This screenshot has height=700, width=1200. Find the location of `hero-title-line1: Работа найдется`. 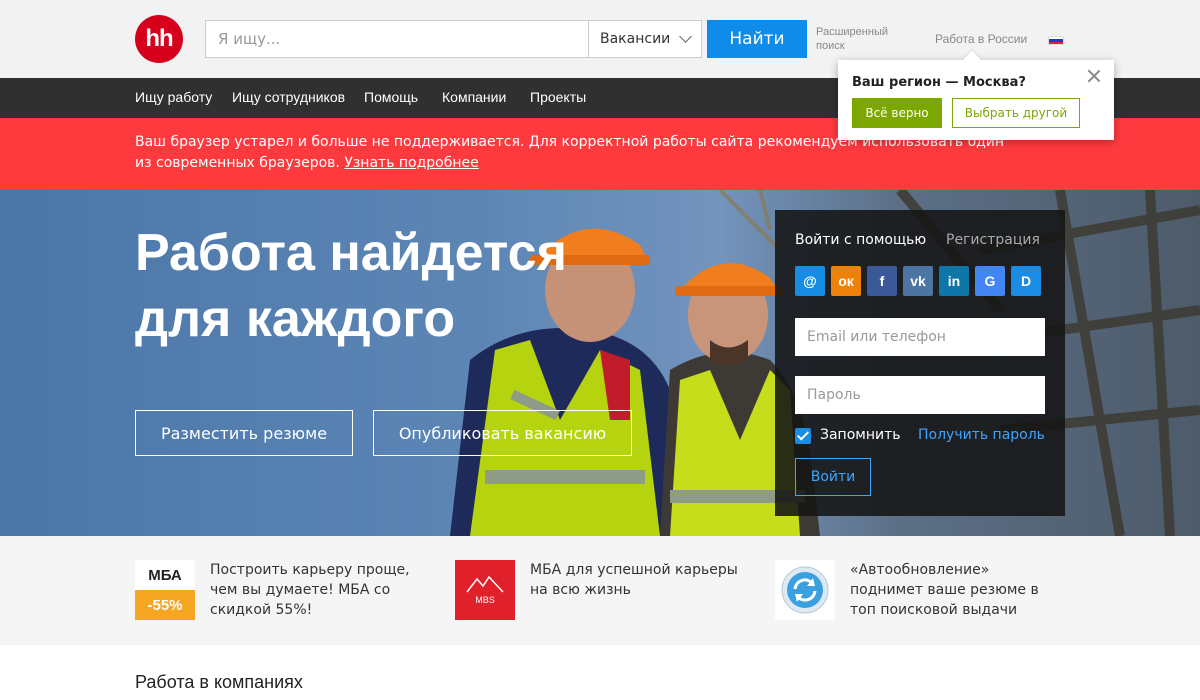

hero-title-line1: Работа найдется is located at coordinates (351, 253).